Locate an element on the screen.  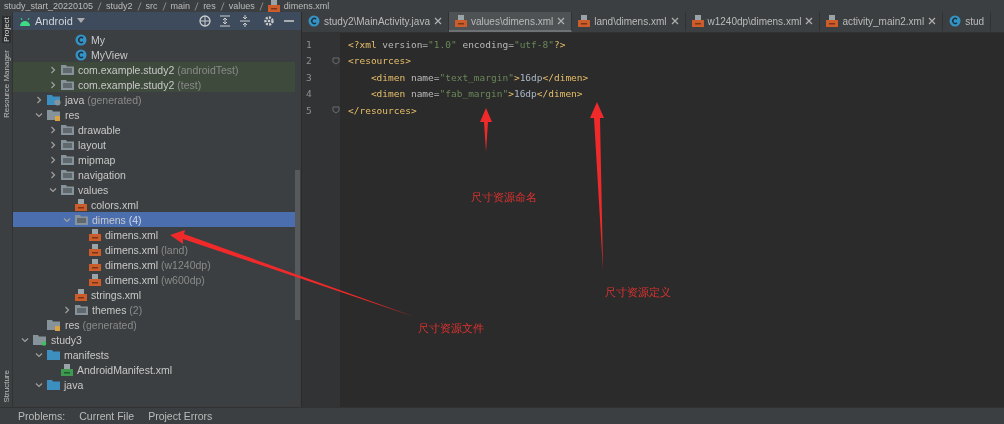
tree-item: MyView is located at coordinates (154, 54).